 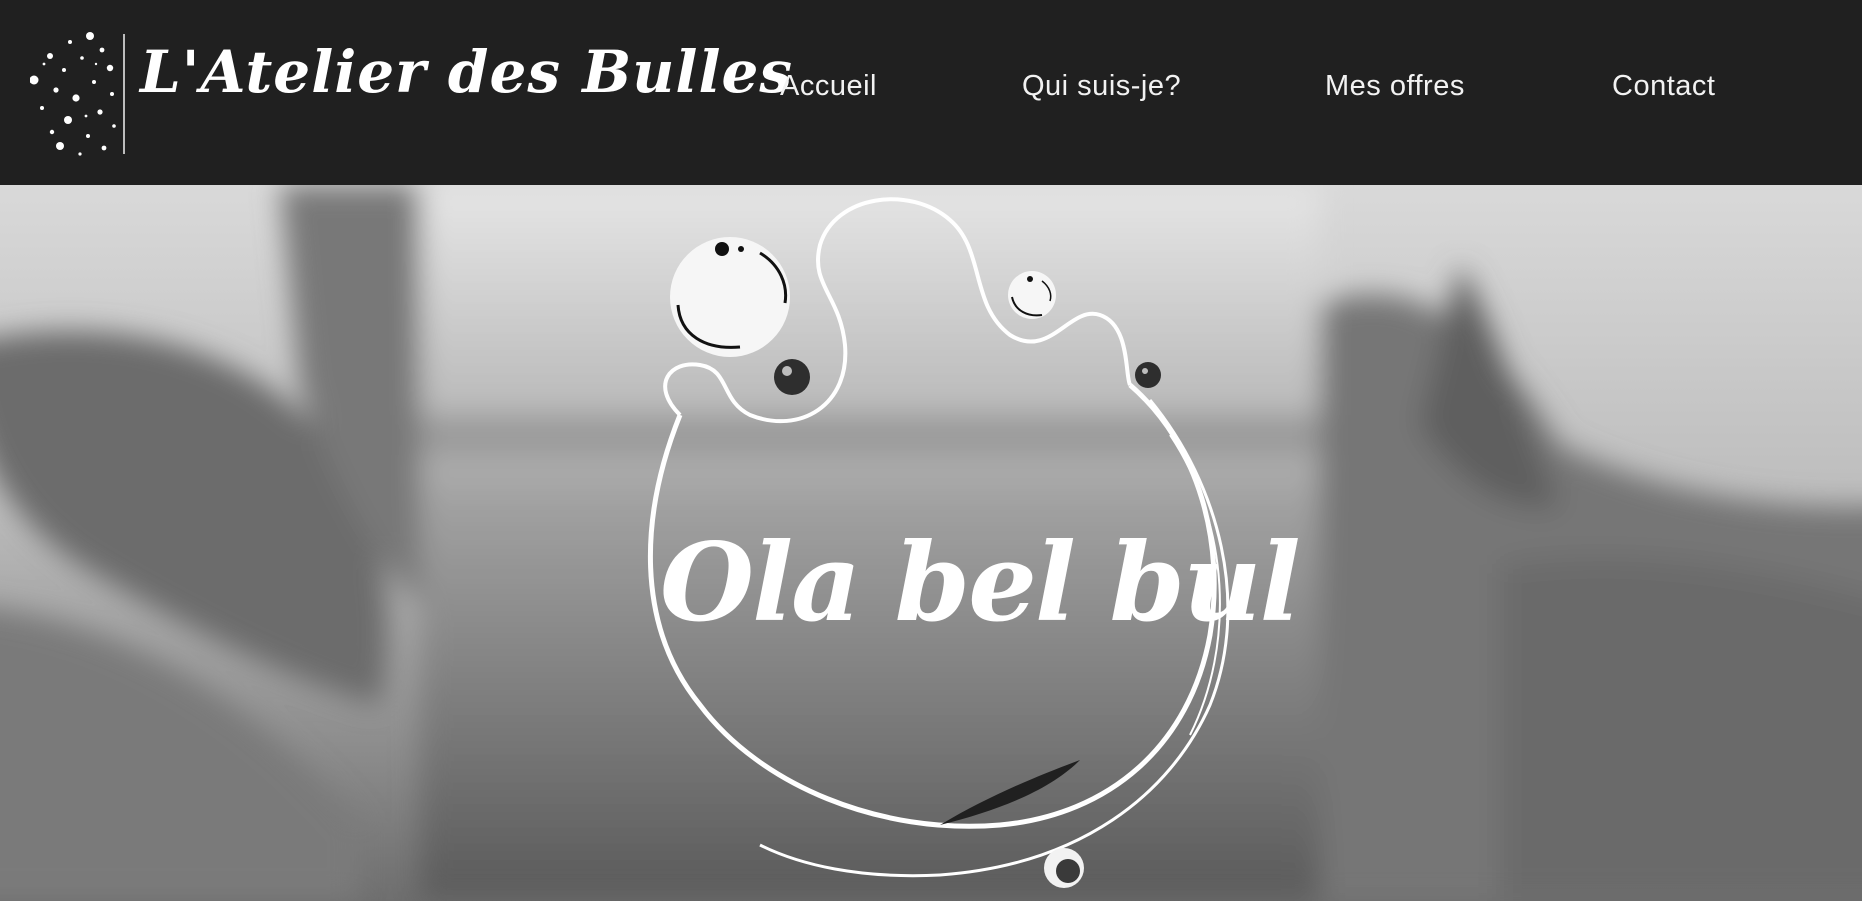 What do you see at coordinates (931, 95) in the screenshot?
I see `main-nav: Accueil Qui suis-je? Mes offres Contact` at bounding box center [931, 95].